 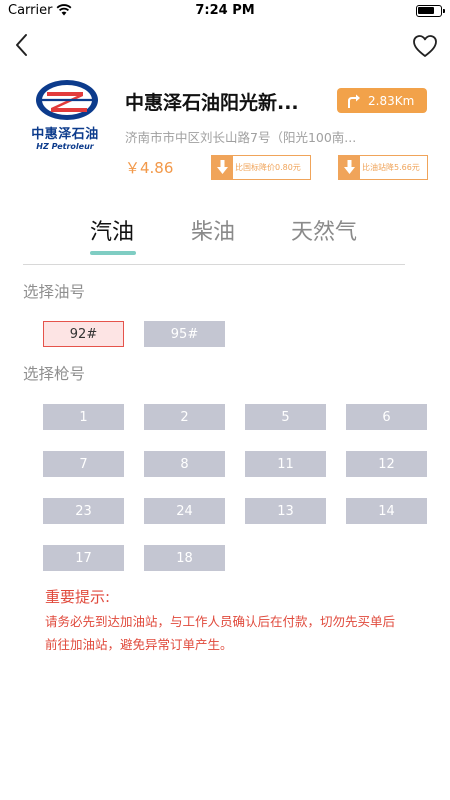 What do you see at coordinates (83, 511) in the screenshot?
I see `gun-option: 23` at bounding box center [83, 511].